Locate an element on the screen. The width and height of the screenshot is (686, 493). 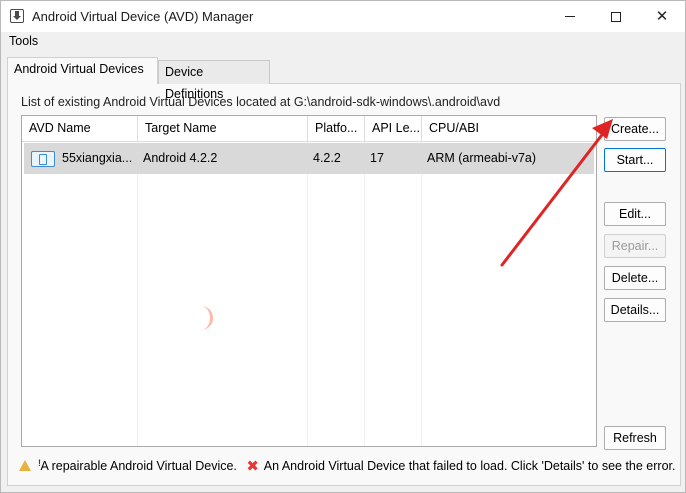
column-header-cpu-abi: CPU/ABI is located at coordinates (509, 129).